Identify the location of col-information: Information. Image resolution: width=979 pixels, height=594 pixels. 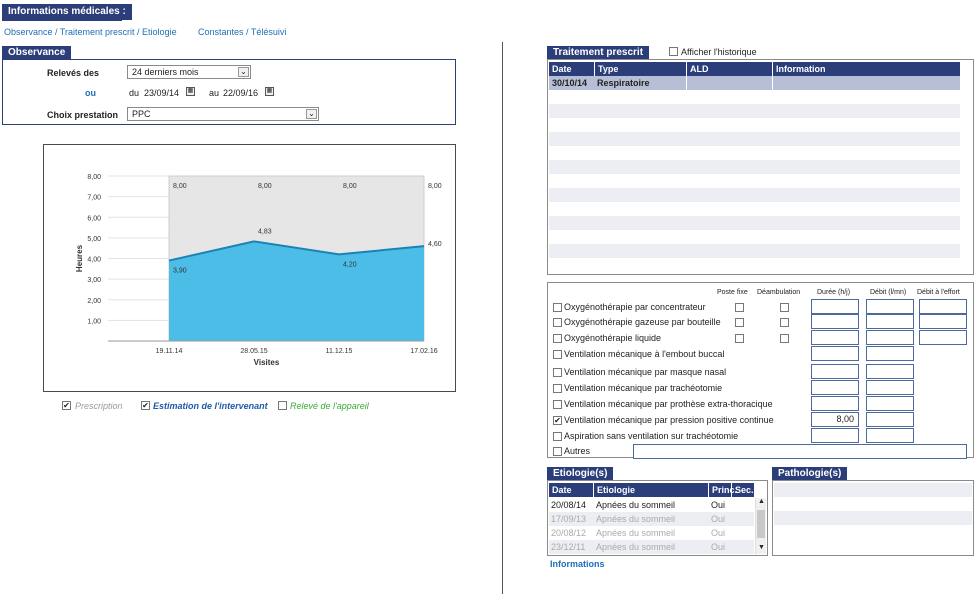
(799, 69).